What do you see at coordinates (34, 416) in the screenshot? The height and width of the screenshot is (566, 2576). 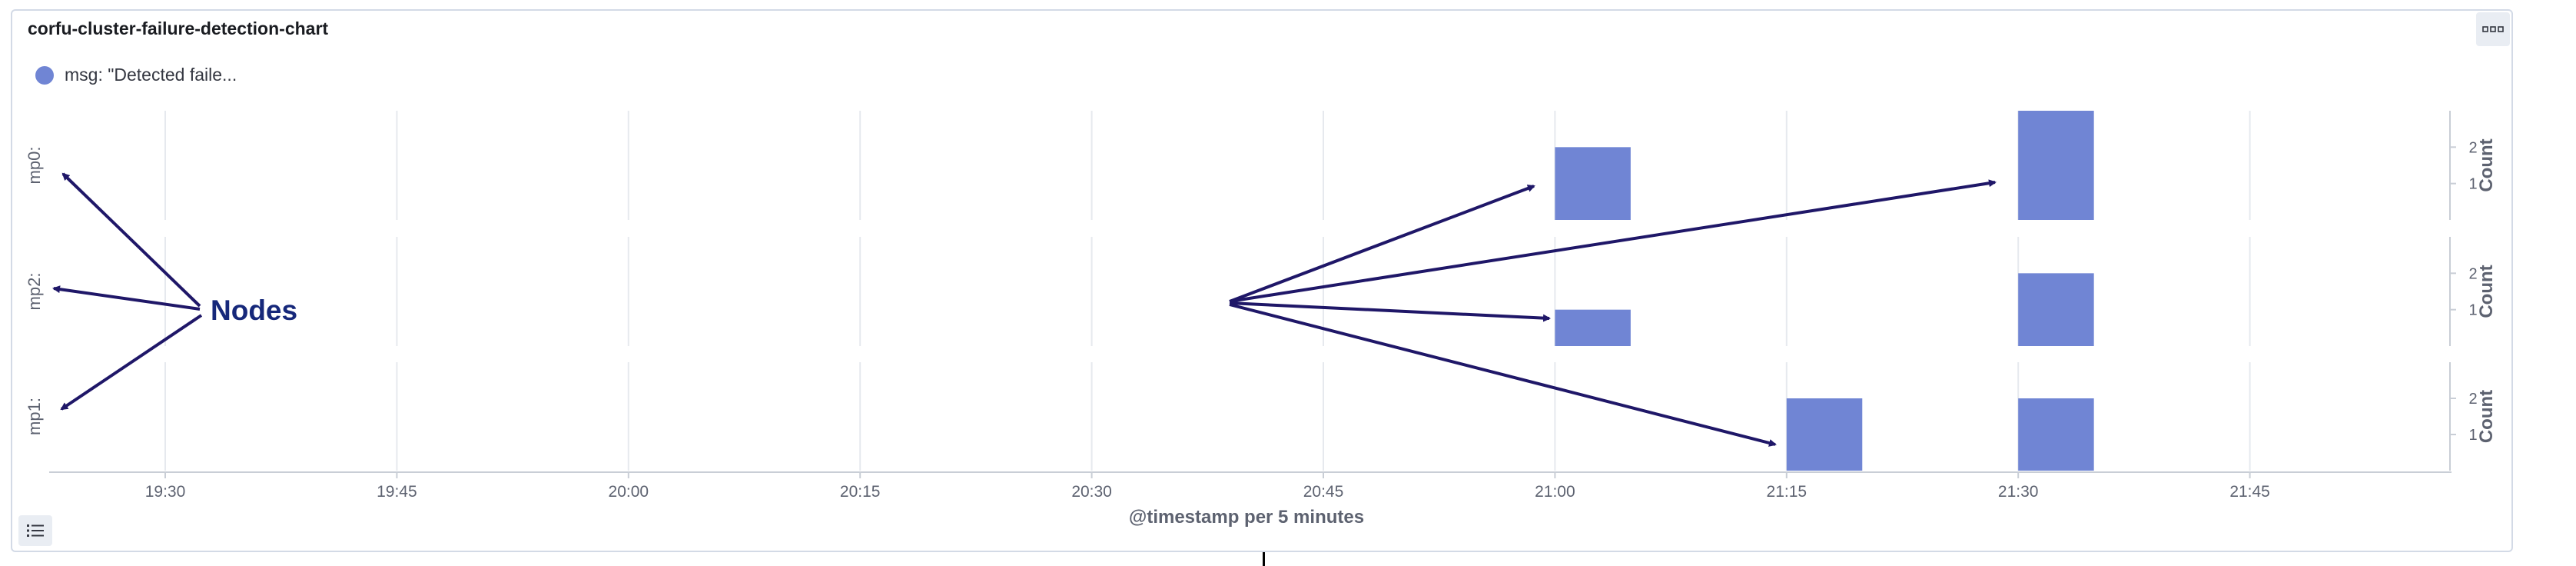 I see `row-label: mp1:` at bounding box center [34, 416].